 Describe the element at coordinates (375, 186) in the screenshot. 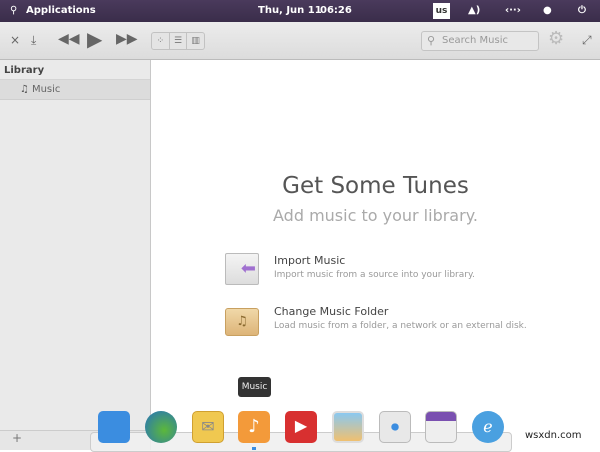

I see `page-title: Get Some Tunes` at that location.